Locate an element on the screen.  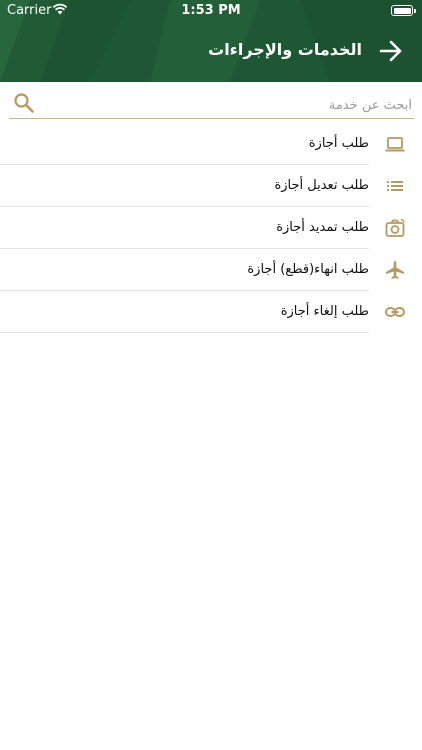
camera-rotate-icon is located at coordinates (395, 227).